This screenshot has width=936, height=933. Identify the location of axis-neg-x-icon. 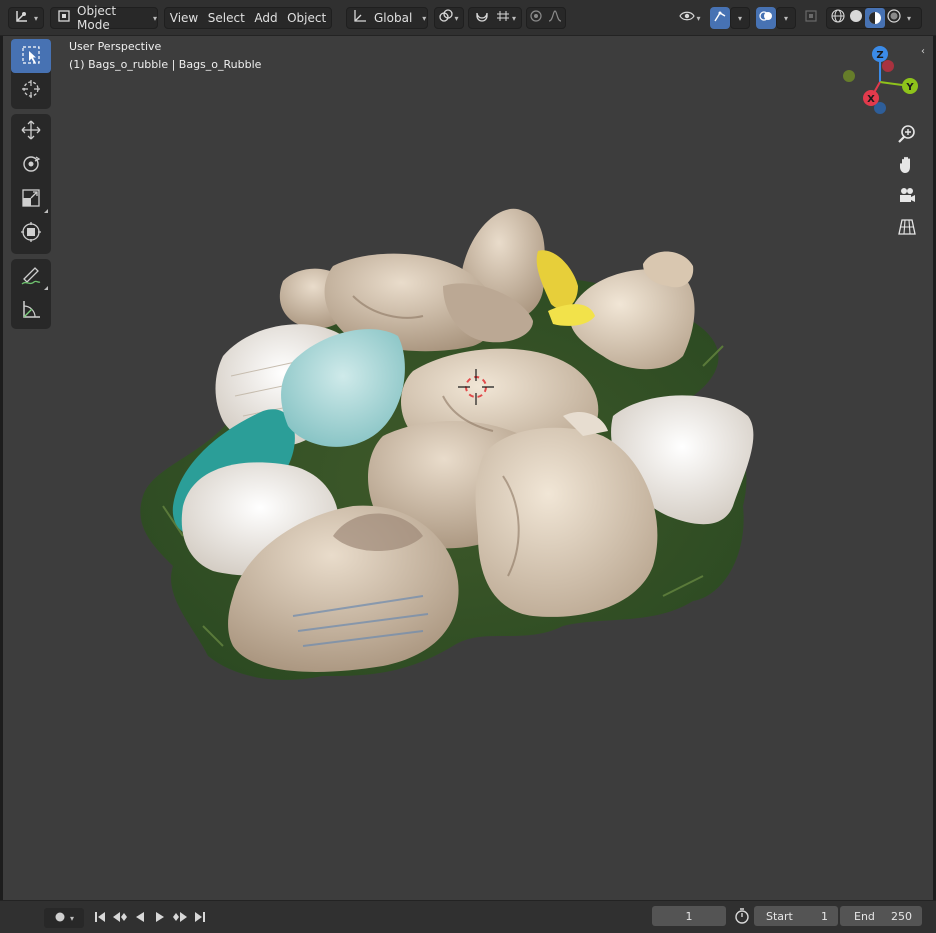
(888, 66).